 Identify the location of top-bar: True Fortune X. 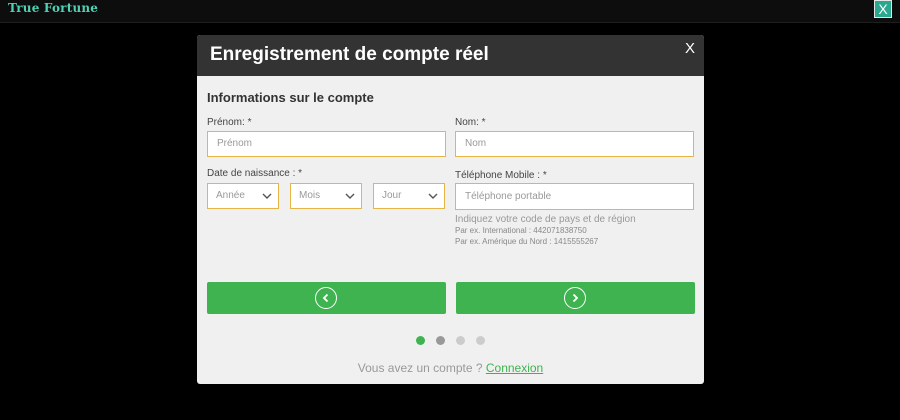
(450, 11).